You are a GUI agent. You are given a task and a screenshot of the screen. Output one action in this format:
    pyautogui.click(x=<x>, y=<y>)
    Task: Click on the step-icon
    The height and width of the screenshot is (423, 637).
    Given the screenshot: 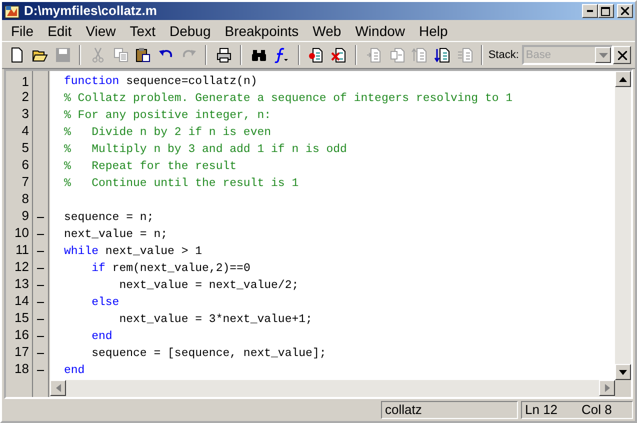 What is the action you would take?
    pyautogui.click(x=374, y=55)
    